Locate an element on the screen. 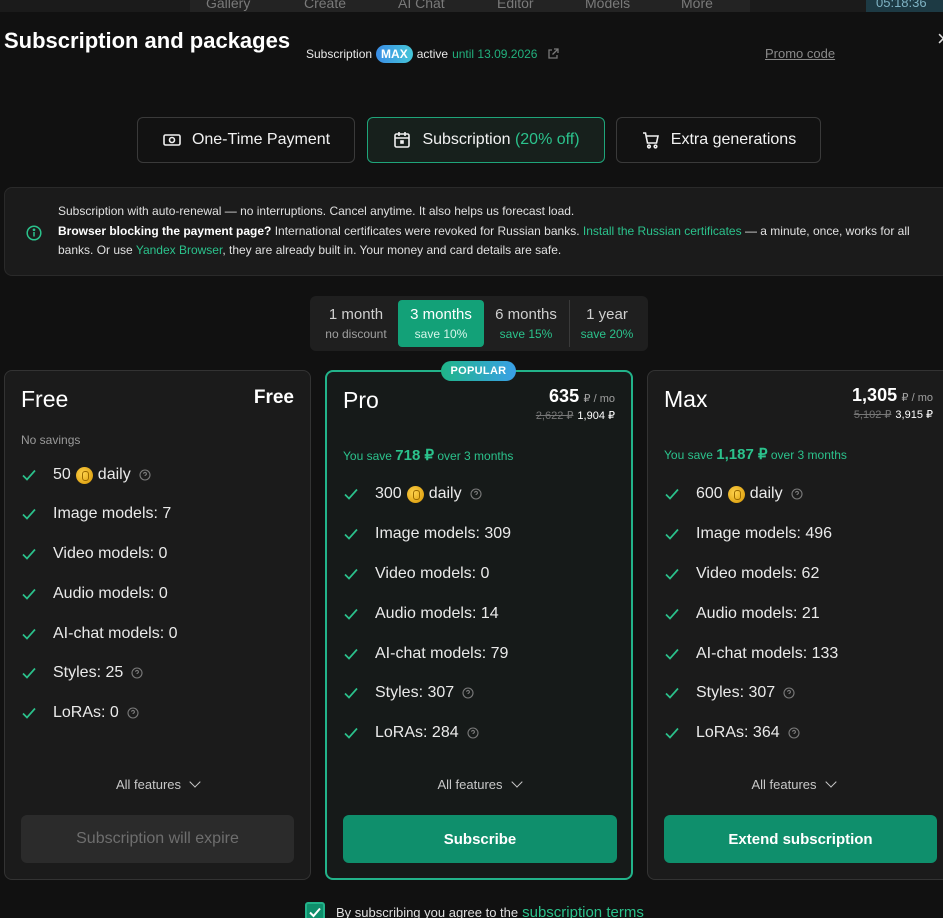 Image resolution: width=943 pixels, height=918 pixels. feature-daily-credits: 300 daily is located at coordinates (412, 494).